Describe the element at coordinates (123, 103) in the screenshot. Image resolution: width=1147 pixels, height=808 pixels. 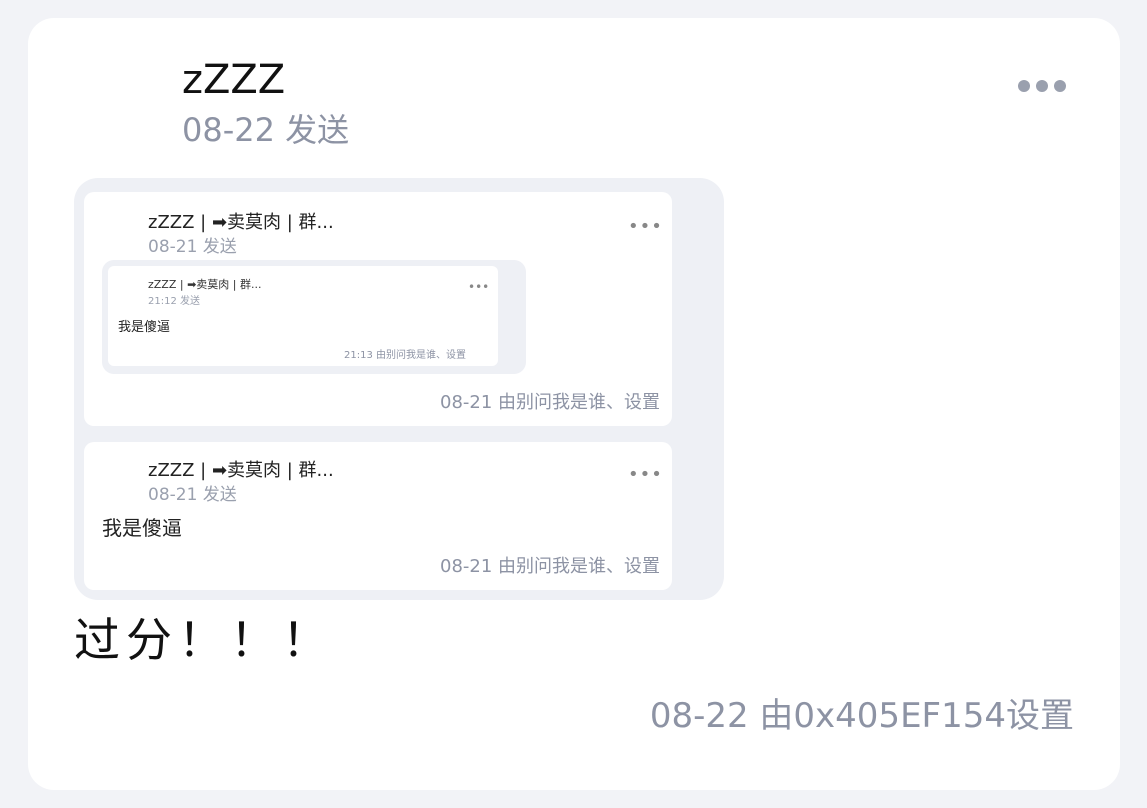
I see `avatar` at that location.